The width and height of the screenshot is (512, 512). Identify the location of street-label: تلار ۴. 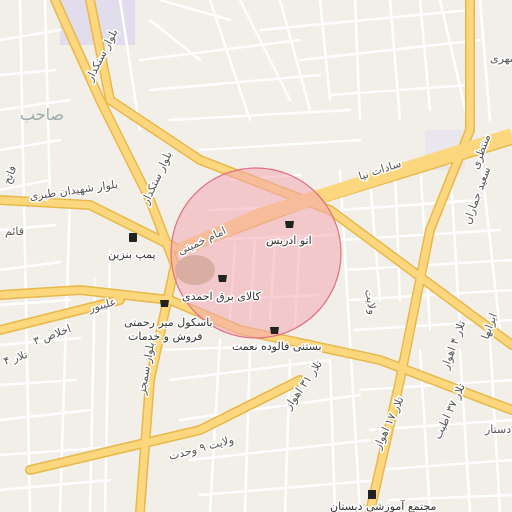
(15, 358).